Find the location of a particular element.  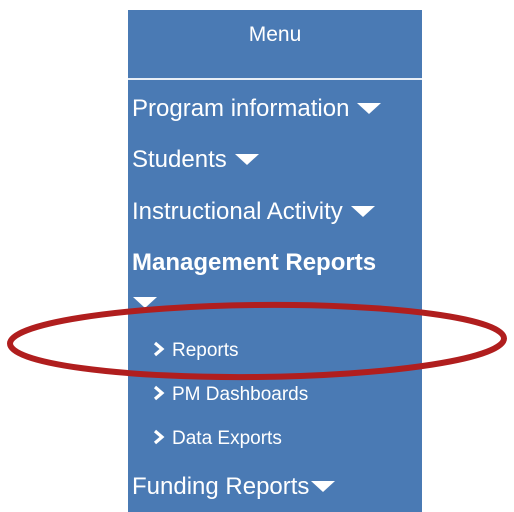

nav-item-instructional-activity: Instructional Activity is located at coordinates (253, 212).